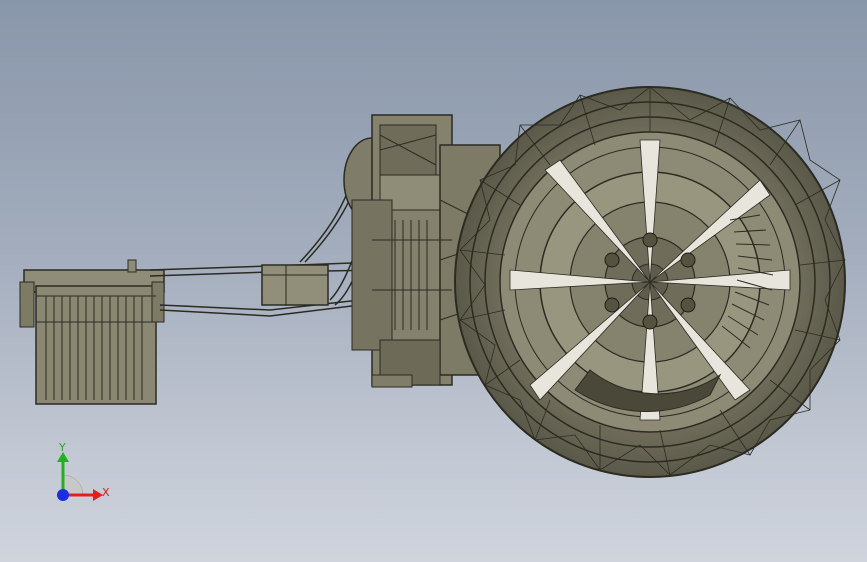 This screenshot has height=562, width=867. Describe the element at coordinates (92, 332) in the screenshot. I see `battery-box` at that location.